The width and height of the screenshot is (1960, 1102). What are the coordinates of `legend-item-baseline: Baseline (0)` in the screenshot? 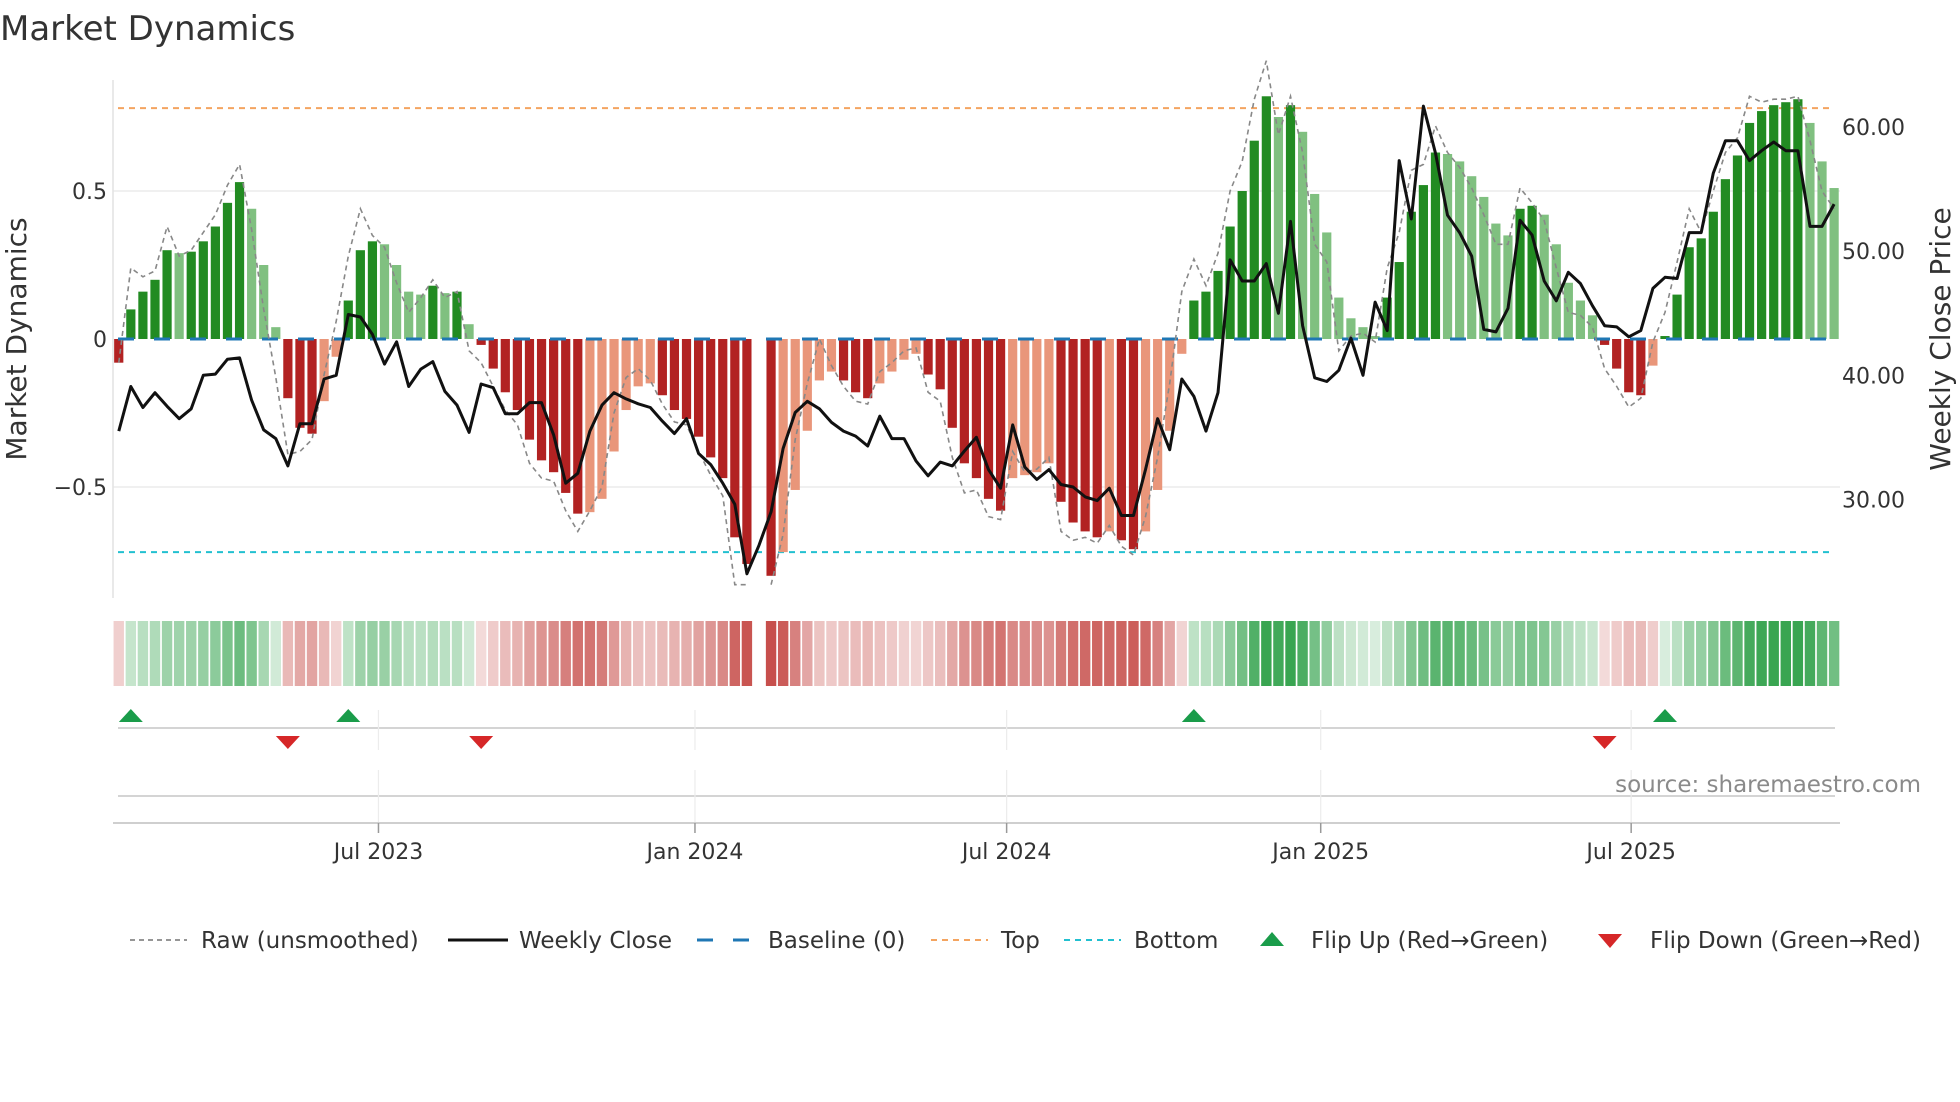 It's located at (801, 941).